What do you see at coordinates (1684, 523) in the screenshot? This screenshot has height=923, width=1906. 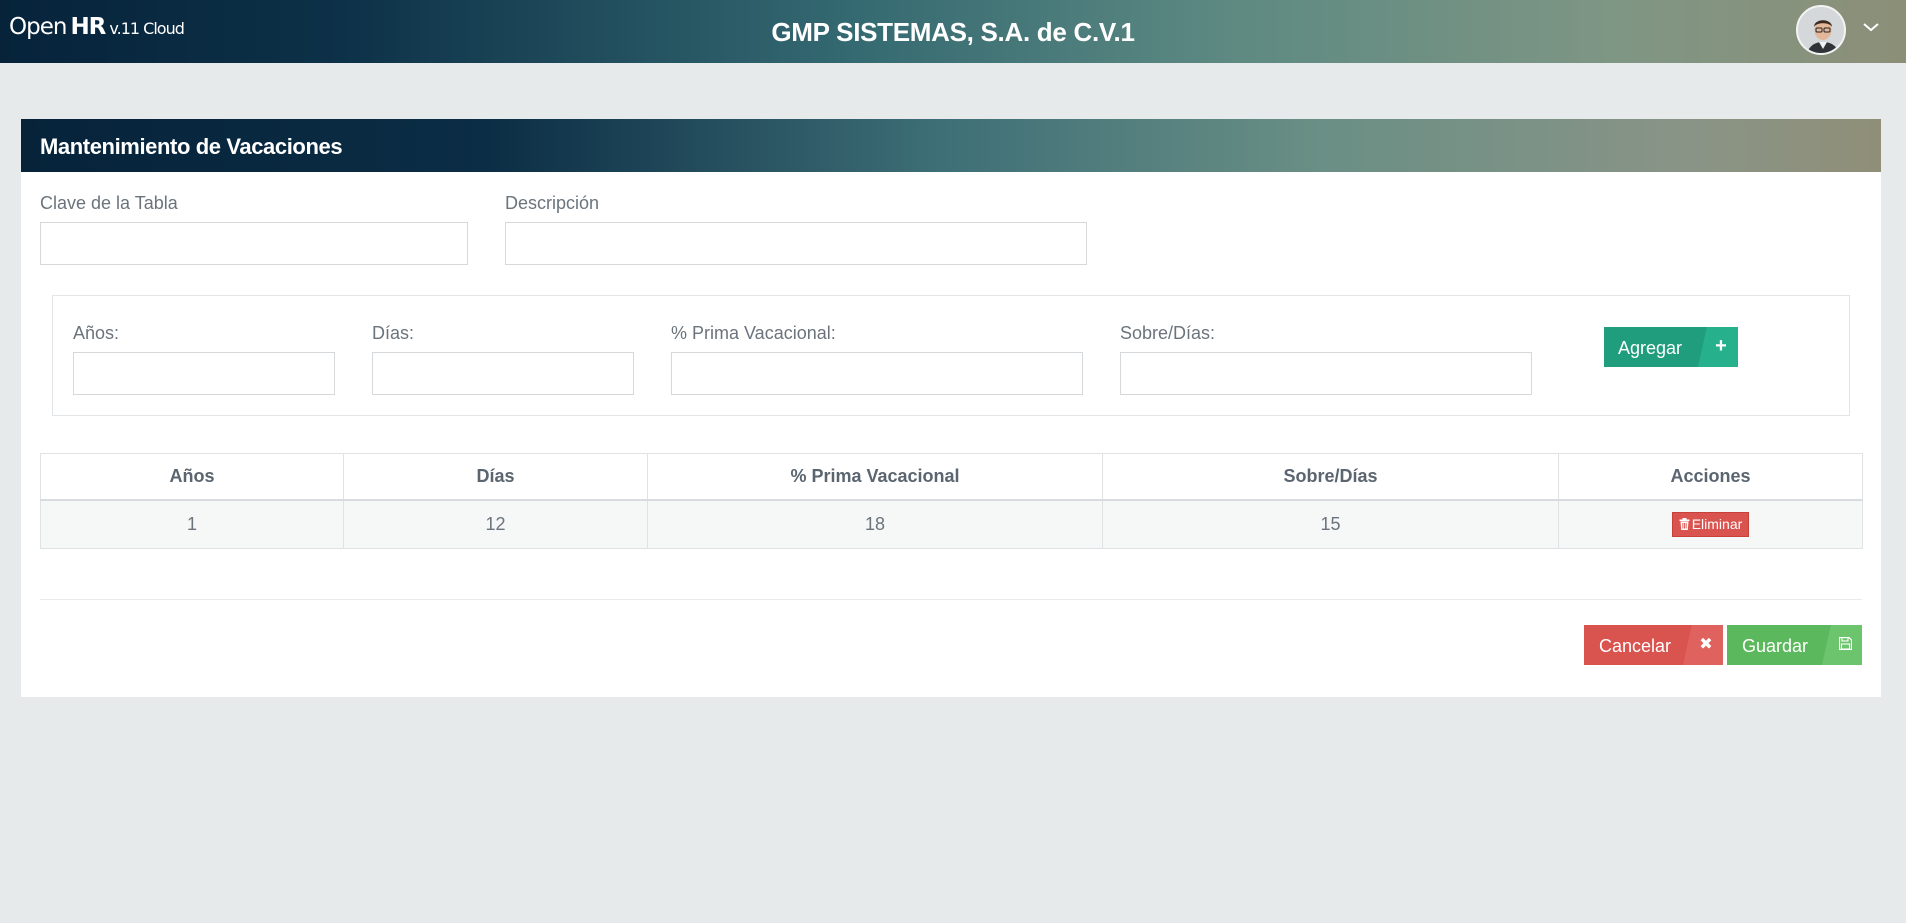 I see `trash-icon` at bounding box center [1684, 523].